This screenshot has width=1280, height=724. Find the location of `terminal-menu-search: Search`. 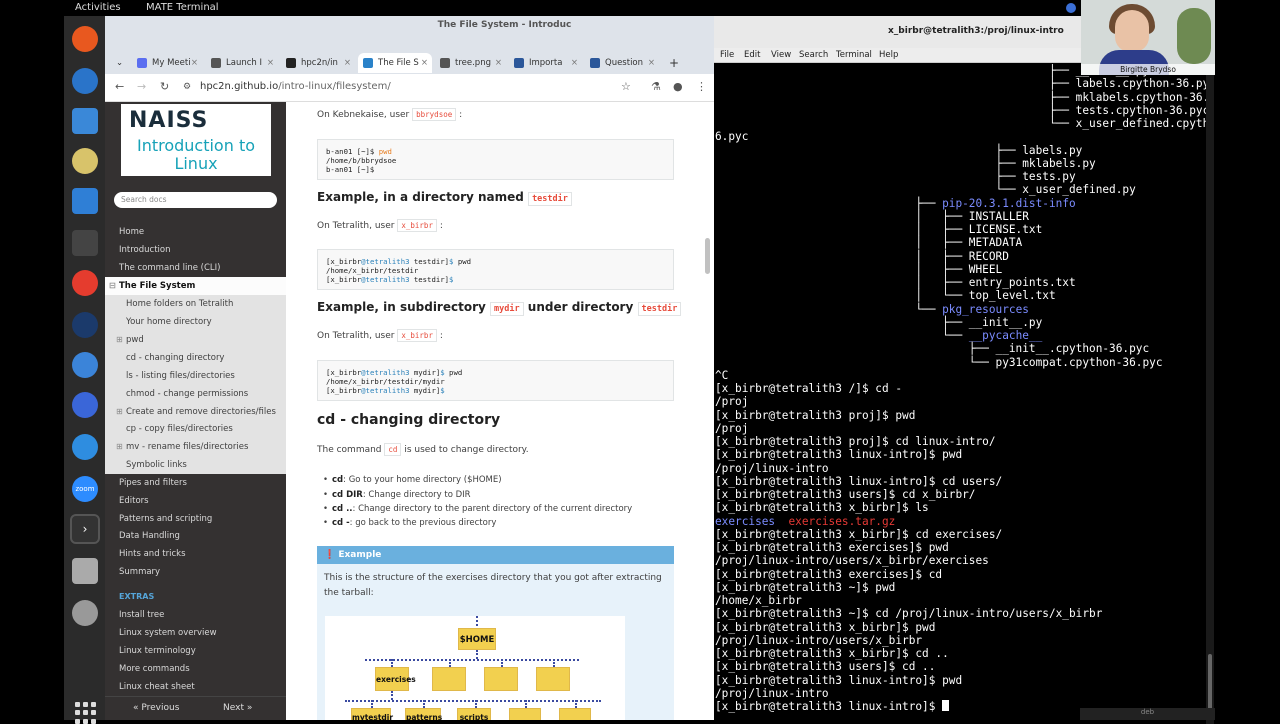

terminal-menu-search: Search is located at coordinates (813, 55).